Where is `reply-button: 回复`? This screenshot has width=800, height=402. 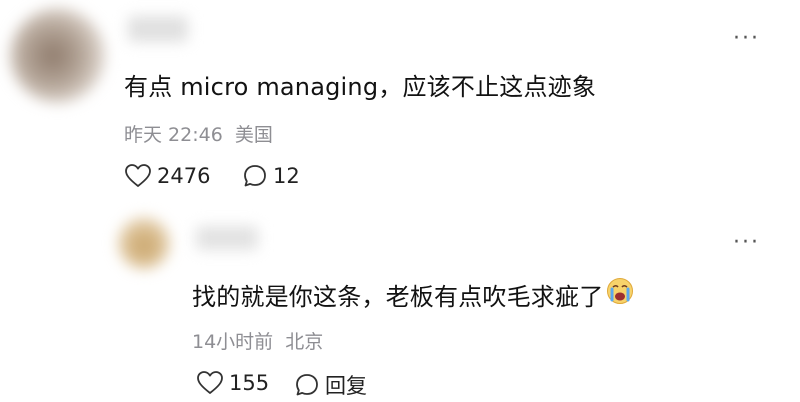
reply-button: 回复 is located at coordinates (330, 385).